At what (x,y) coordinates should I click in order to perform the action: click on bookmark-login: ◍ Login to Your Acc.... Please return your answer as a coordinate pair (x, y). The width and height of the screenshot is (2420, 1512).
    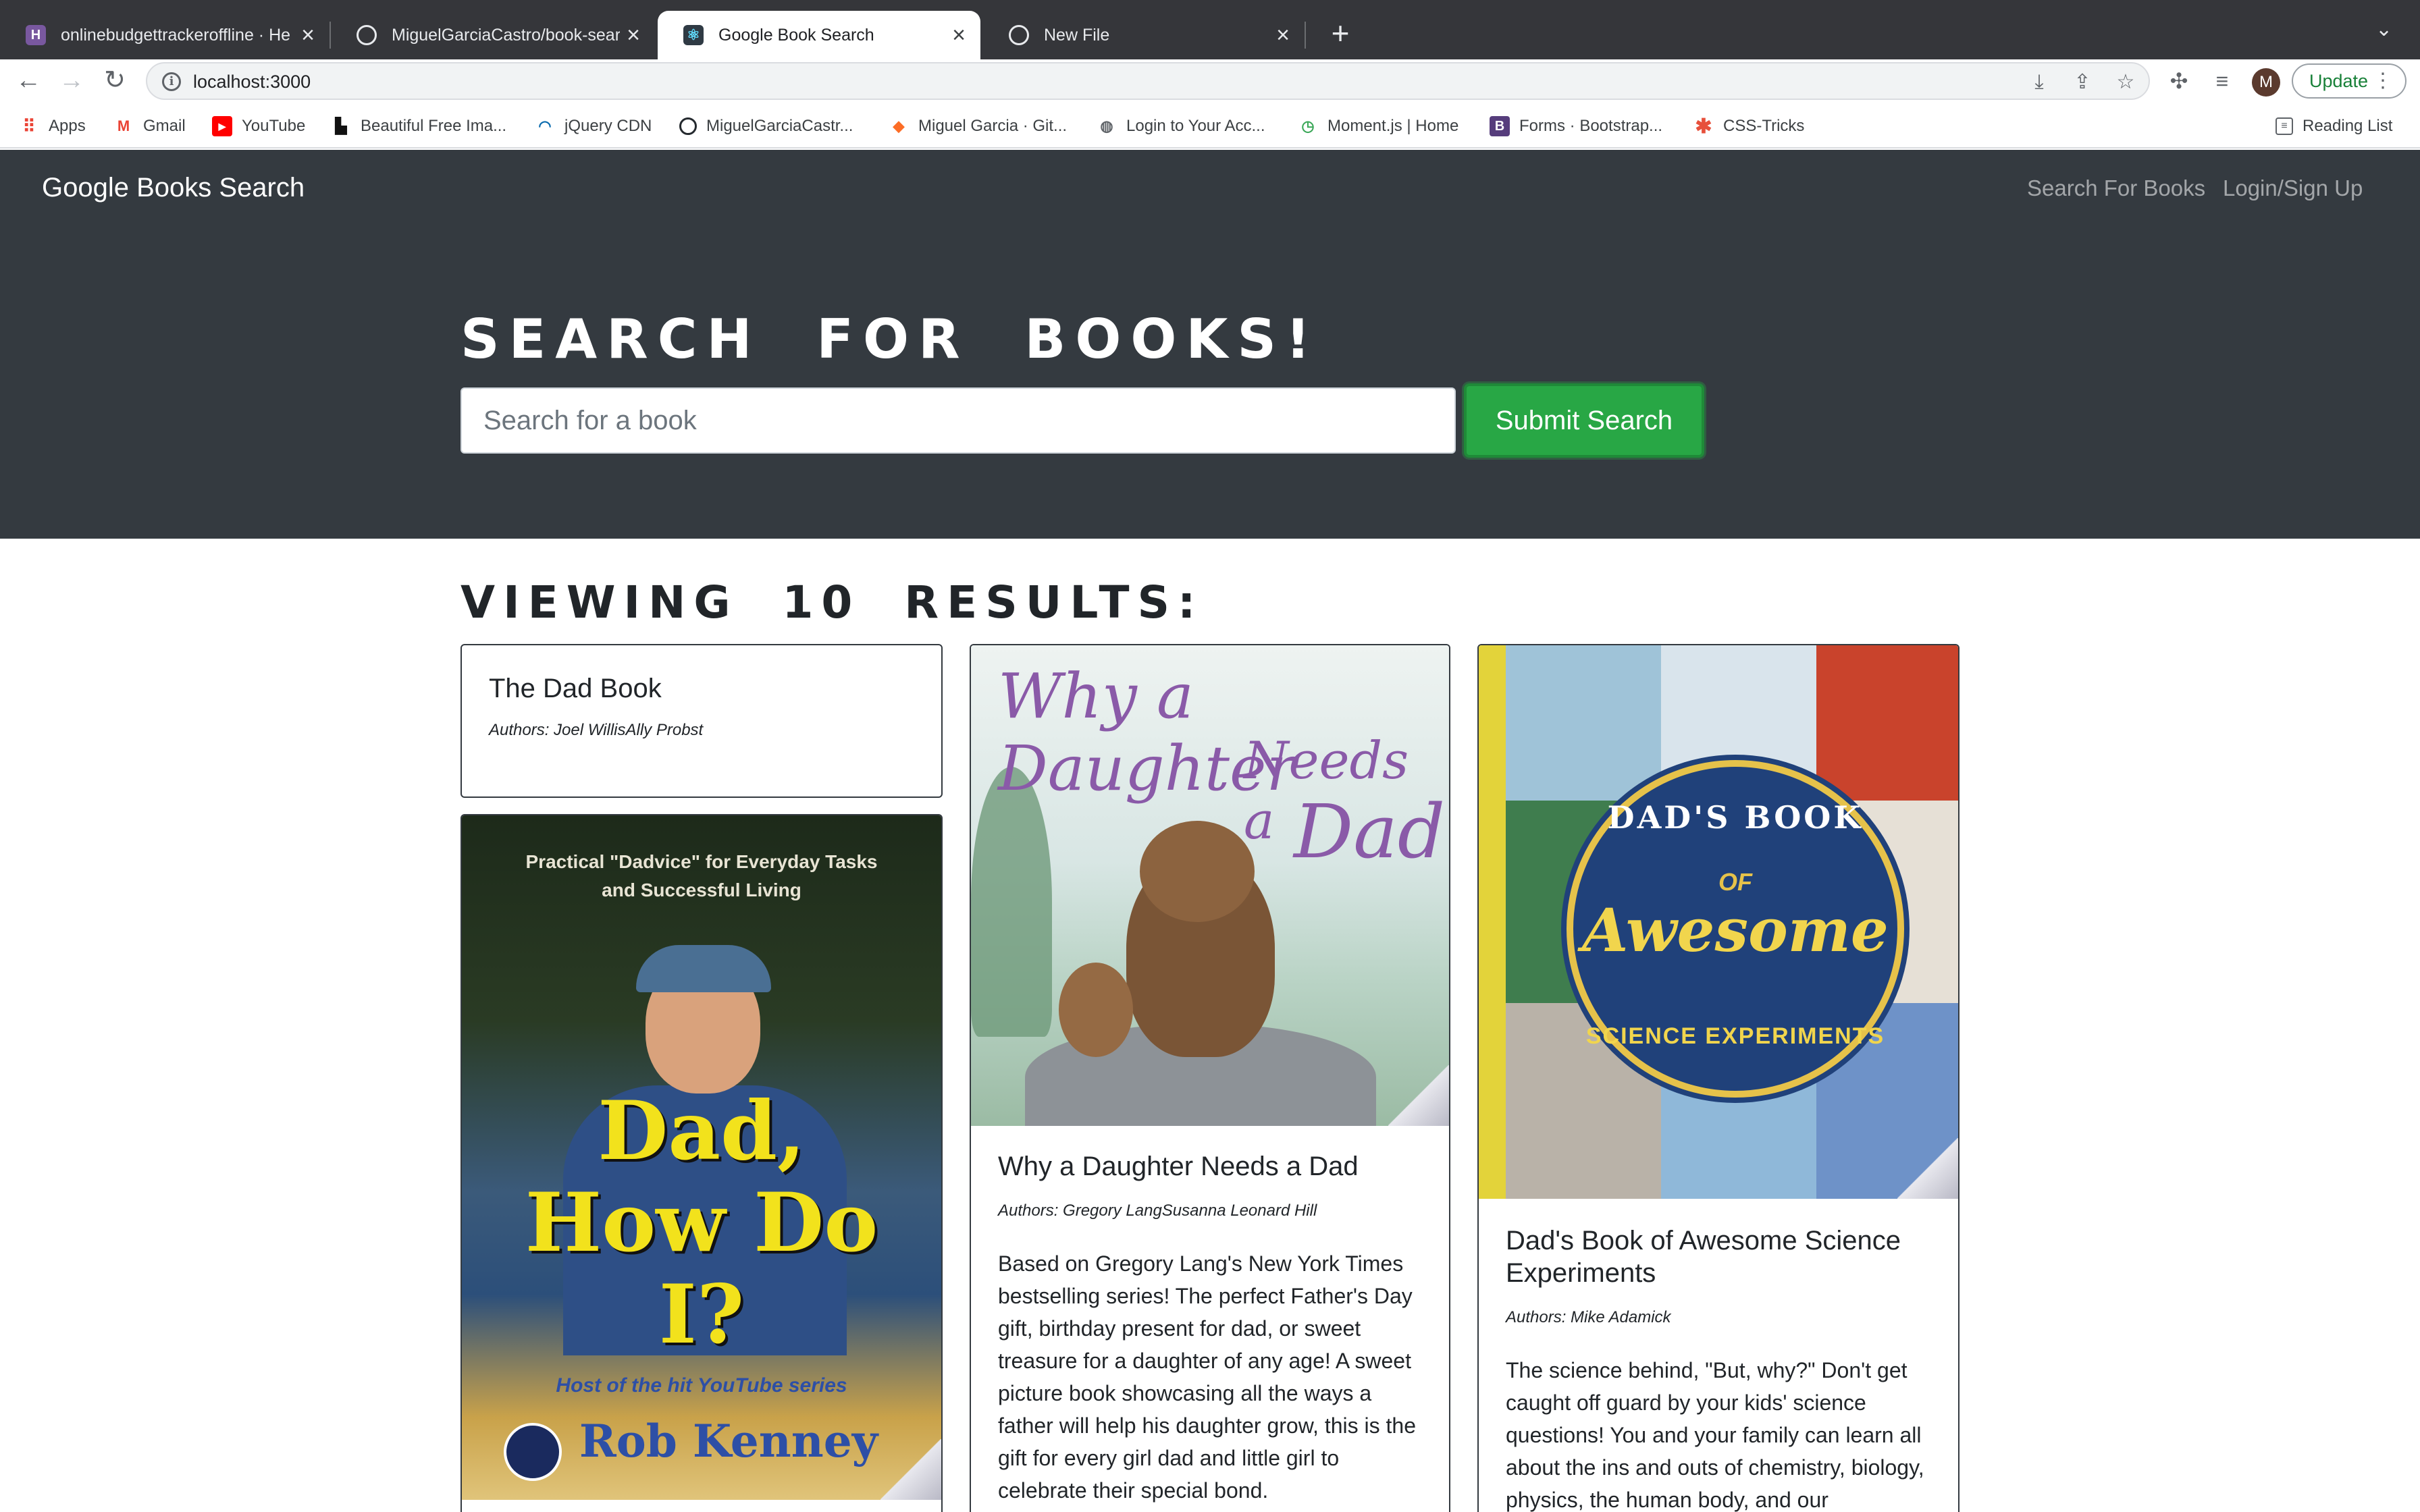
    Looking at the image, I should click on (1181, 126).